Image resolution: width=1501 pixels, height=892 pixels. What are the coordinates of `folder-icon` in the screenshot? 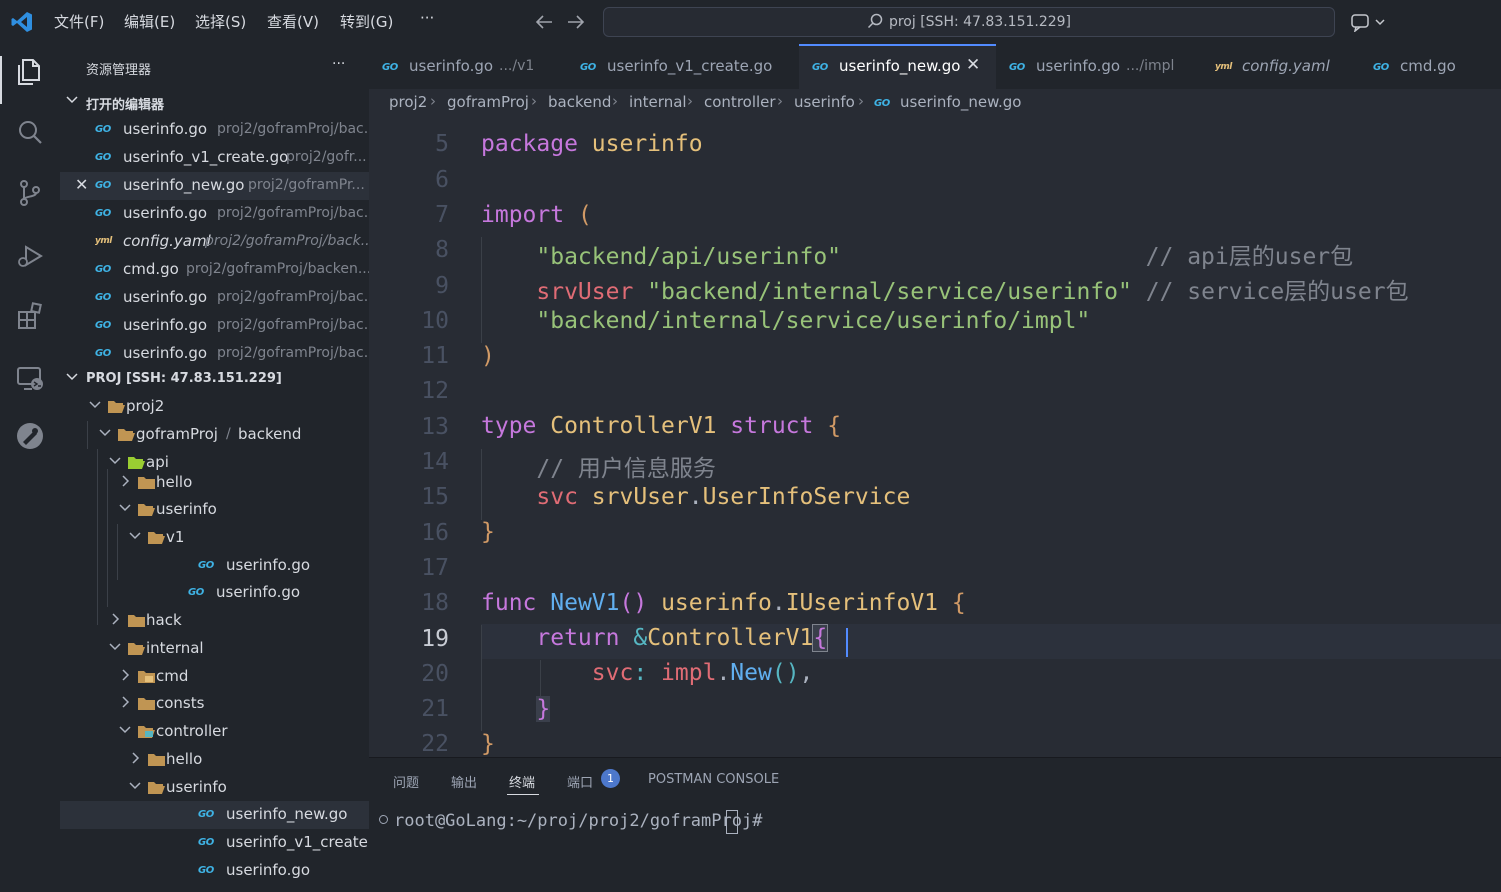 It's located at (136, 621).